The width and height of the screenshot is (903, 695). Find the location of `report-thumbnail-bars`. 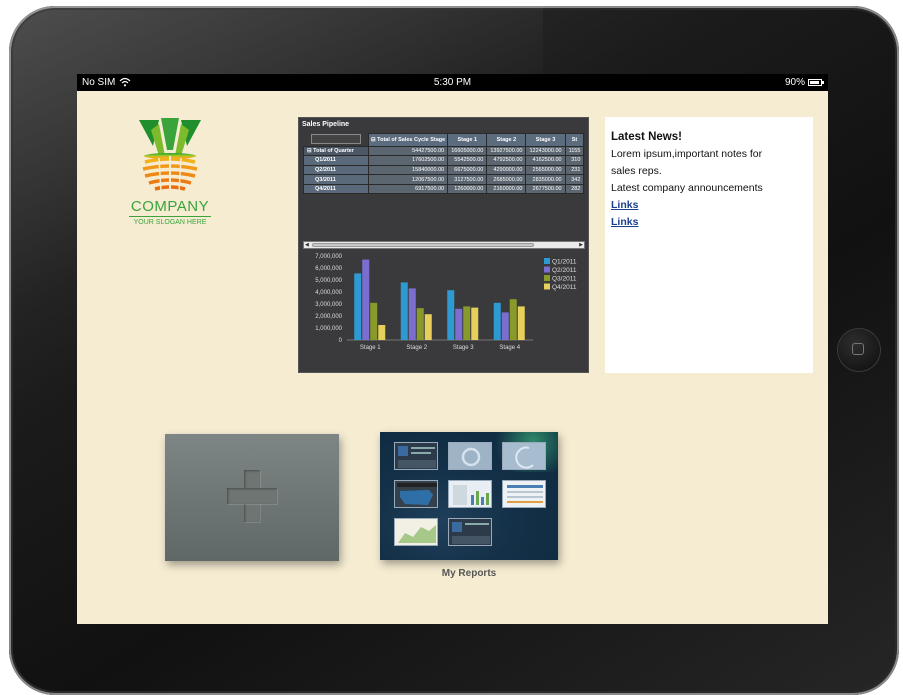

report-thumbnail-bars is located at coordinates (470, 494).